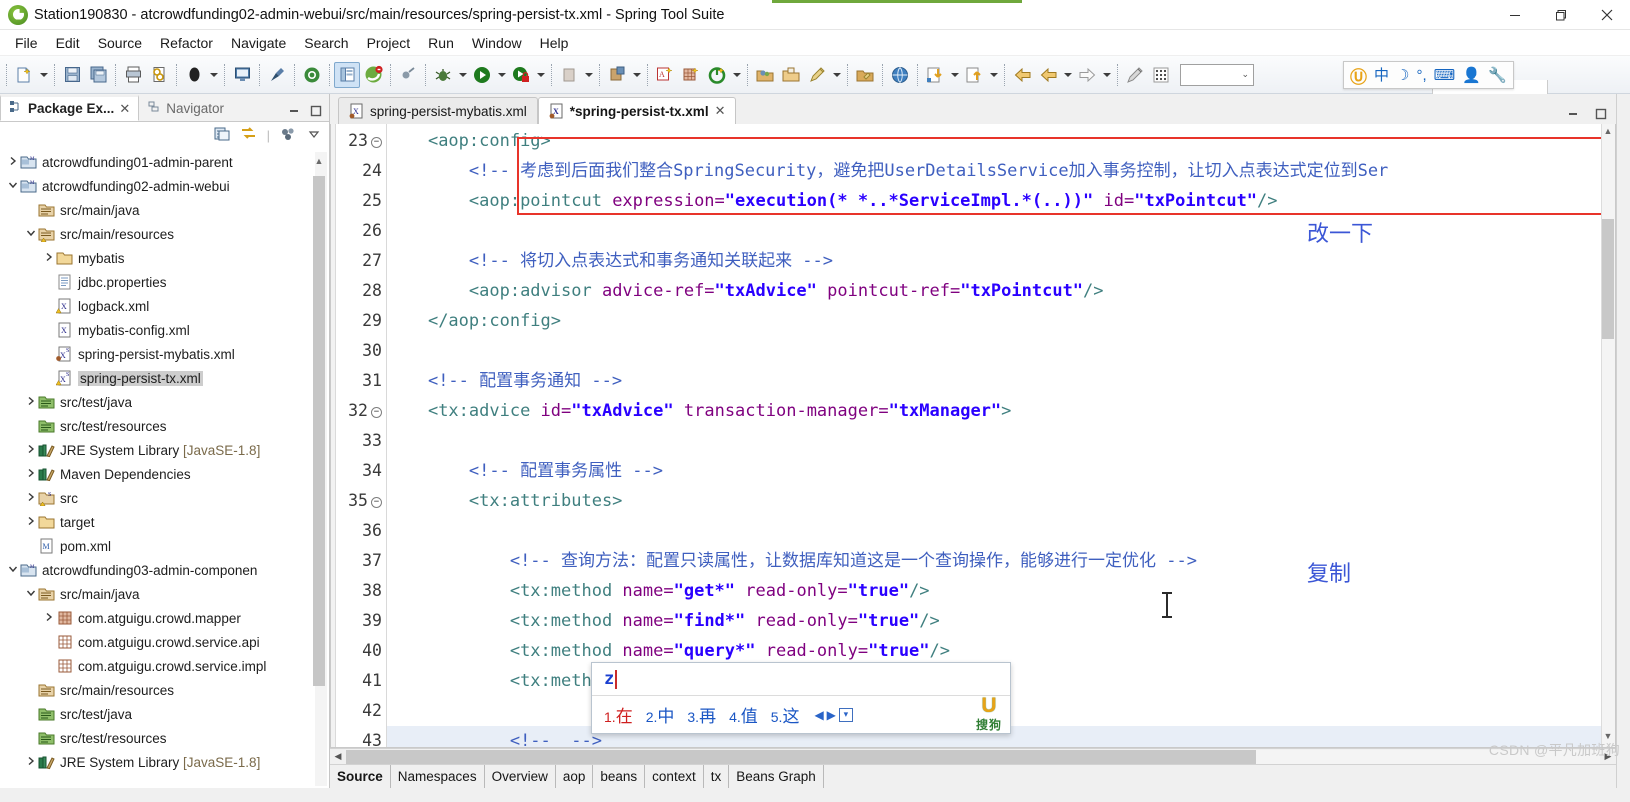 The image size is (1630, 802). I want to click on tree-item: Mpom.xml, so click(164, 546).